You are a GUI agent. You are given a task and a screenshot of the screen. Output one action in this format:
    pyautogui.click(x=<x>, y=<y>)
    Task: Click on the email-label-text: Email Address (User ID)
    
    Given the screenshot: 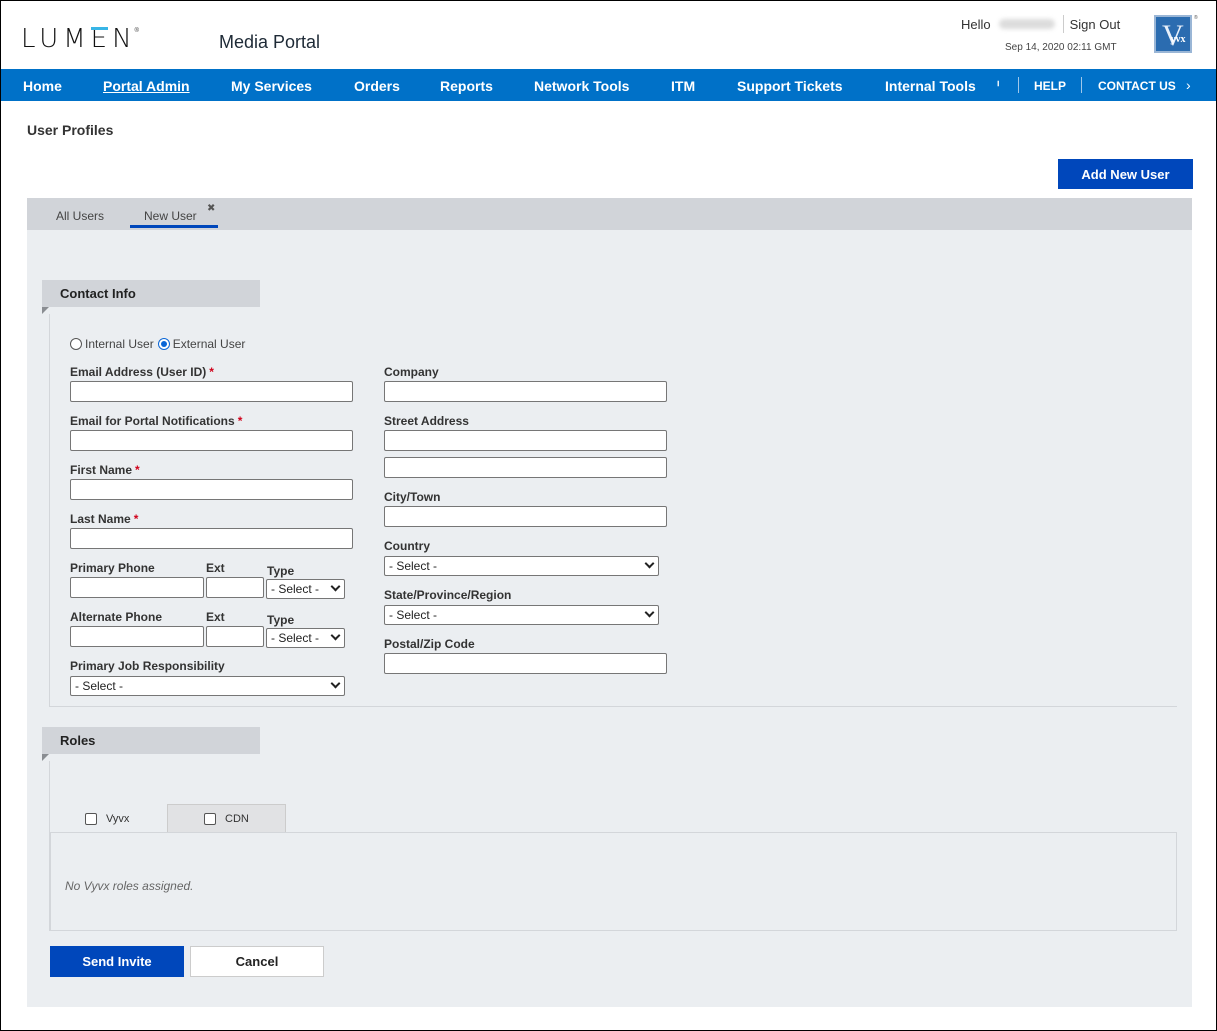 What is the action you would take?
    pyautogui.click(x=138, y=372)
    